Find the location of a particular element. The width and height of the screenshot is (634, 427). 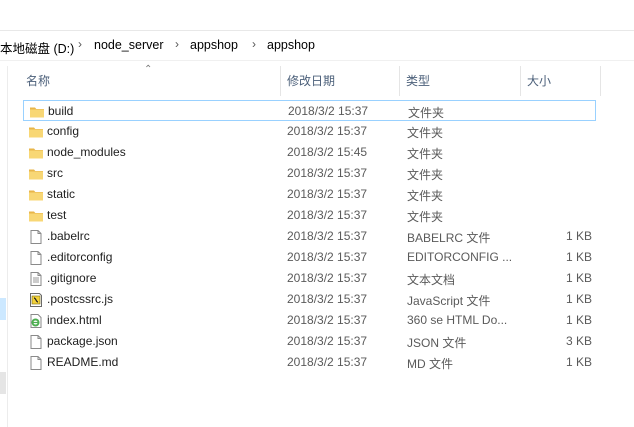

file-name: README.md is located at coordinates (83, 362).